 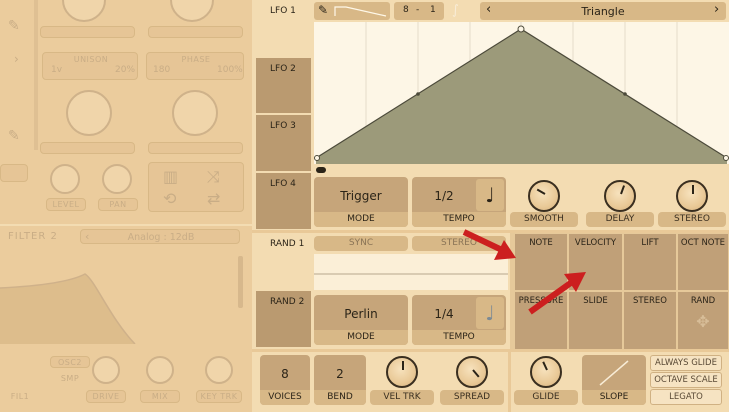 I want to click on lfo-phase-scrollbar, so click(x=321, y=170).